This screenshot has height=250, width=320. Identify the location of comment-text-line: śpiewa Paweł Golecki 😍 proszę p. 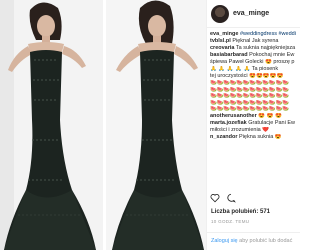
(252, 62).